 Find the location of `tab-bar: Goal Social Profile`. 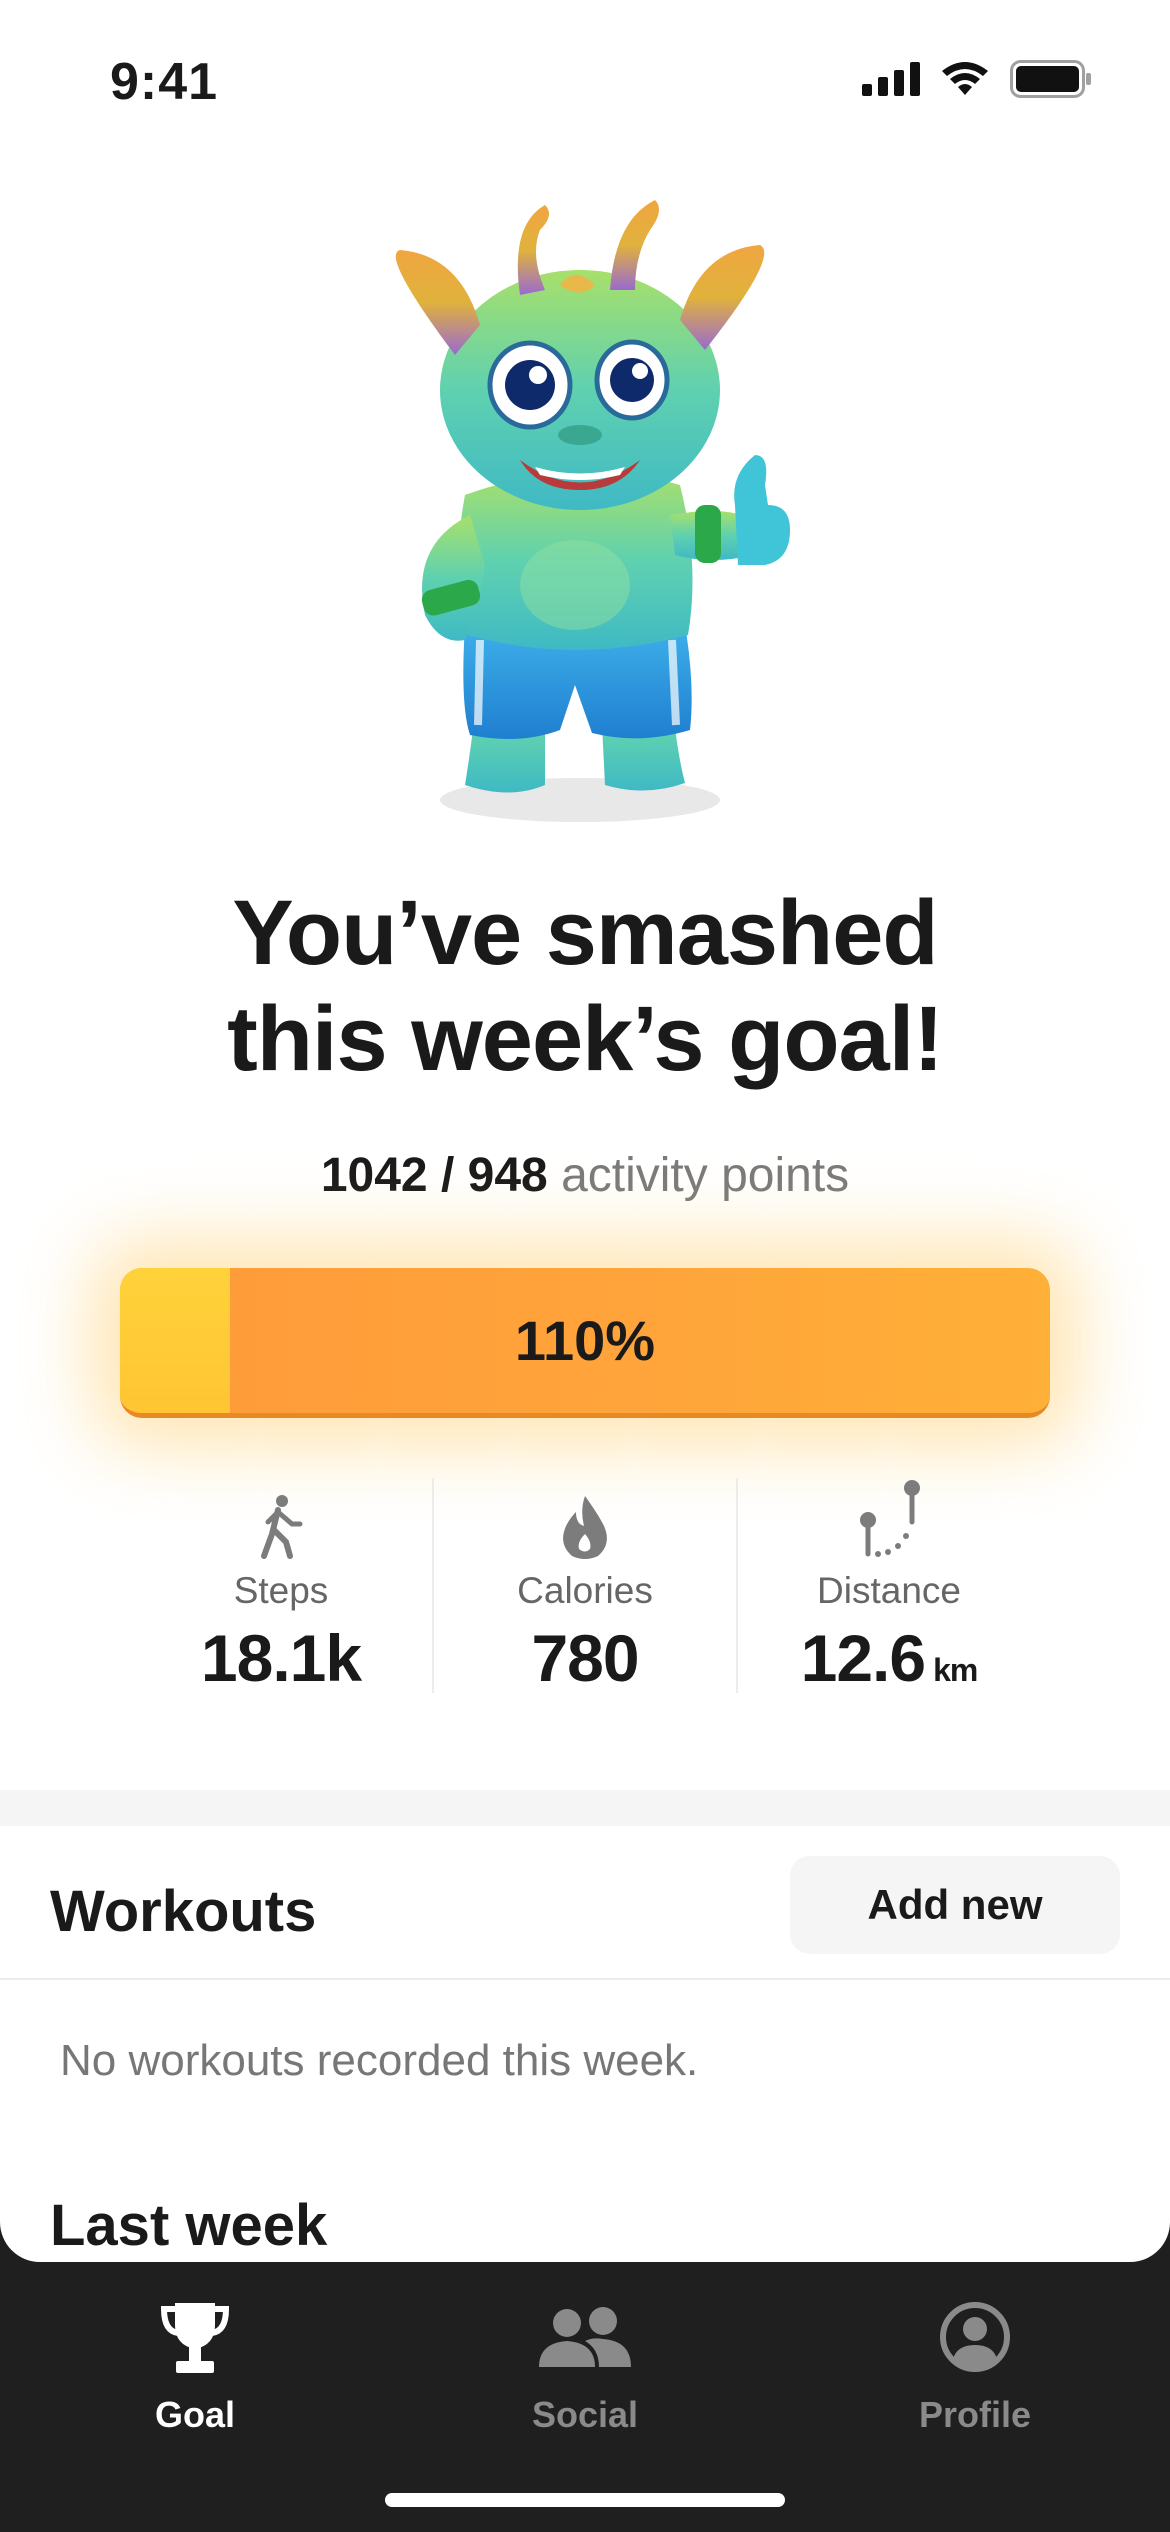

tab-bar: Goal Social Profile is located at coordinates (585, 2397).